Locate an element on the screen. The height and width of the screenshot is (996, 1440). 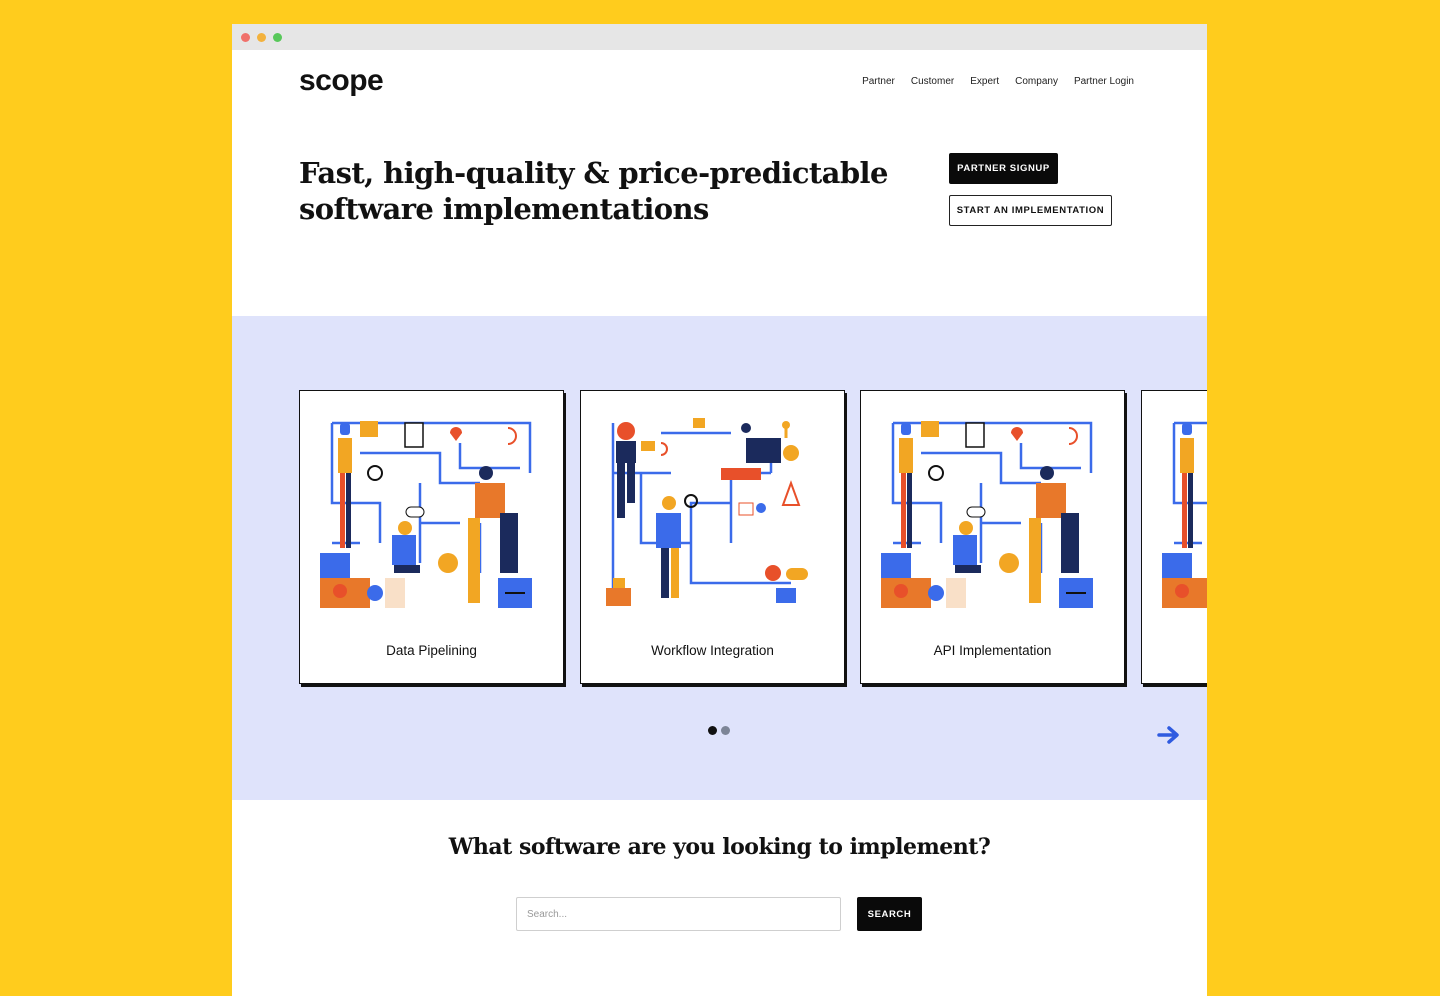
carousel-card-partial is located at coordinates (1174, 537).